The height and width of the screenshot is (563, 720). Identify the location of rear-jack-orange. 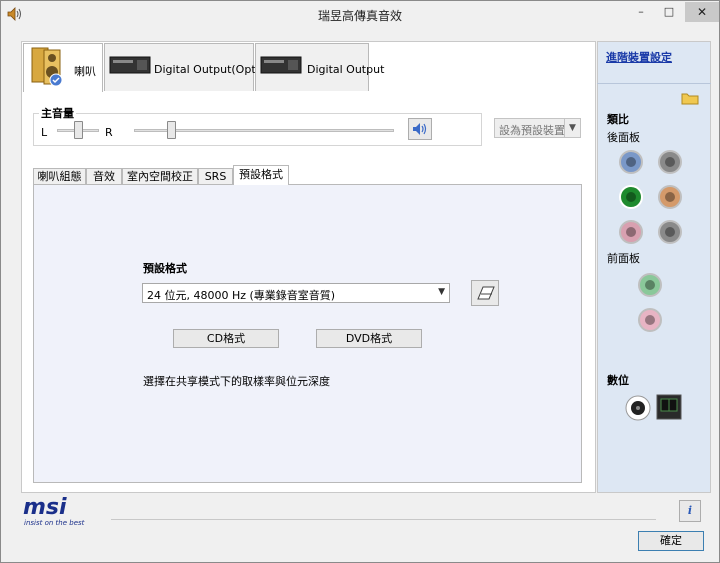
(670, 197).